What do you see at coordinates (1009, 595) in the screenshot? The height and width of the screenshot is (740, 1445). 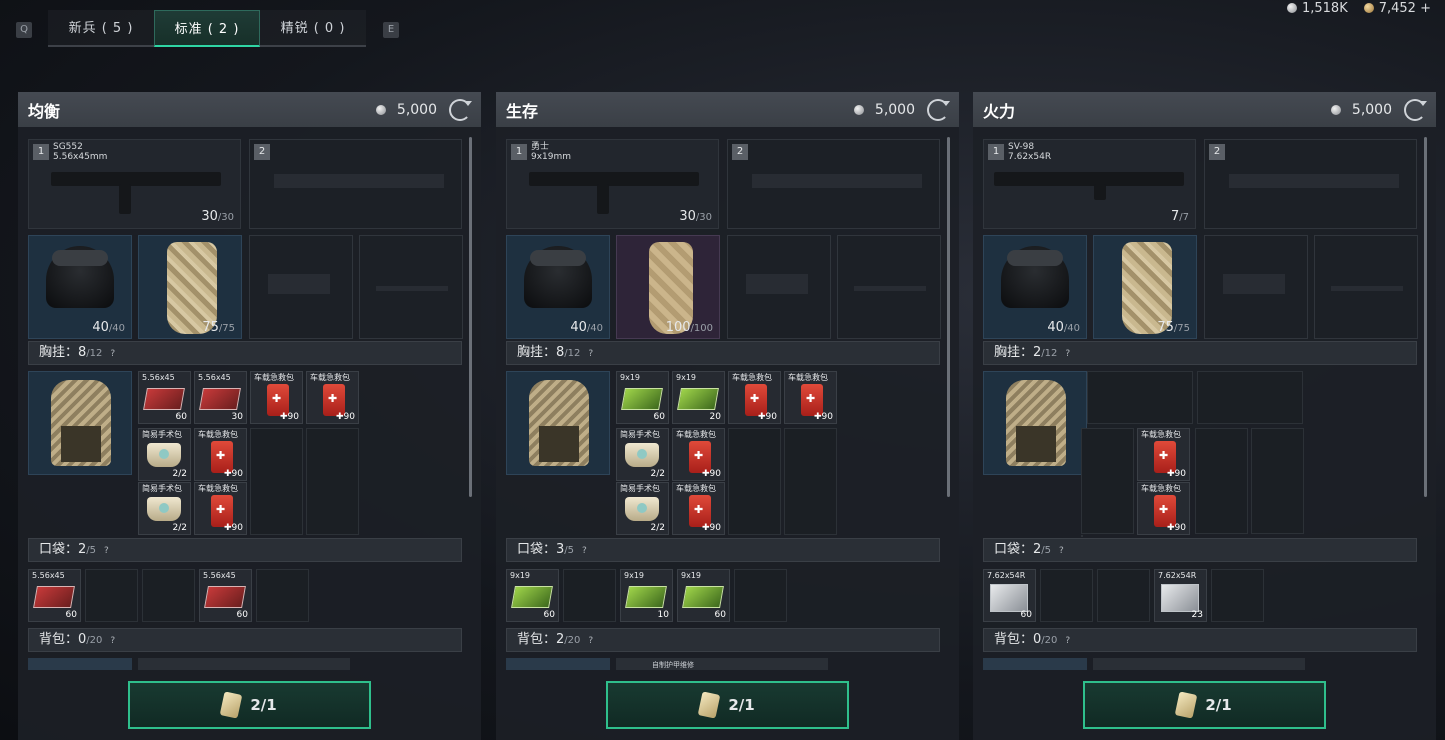 I see `inventory-item: 7.62x54R 60` at bounding box center [1009, 595].